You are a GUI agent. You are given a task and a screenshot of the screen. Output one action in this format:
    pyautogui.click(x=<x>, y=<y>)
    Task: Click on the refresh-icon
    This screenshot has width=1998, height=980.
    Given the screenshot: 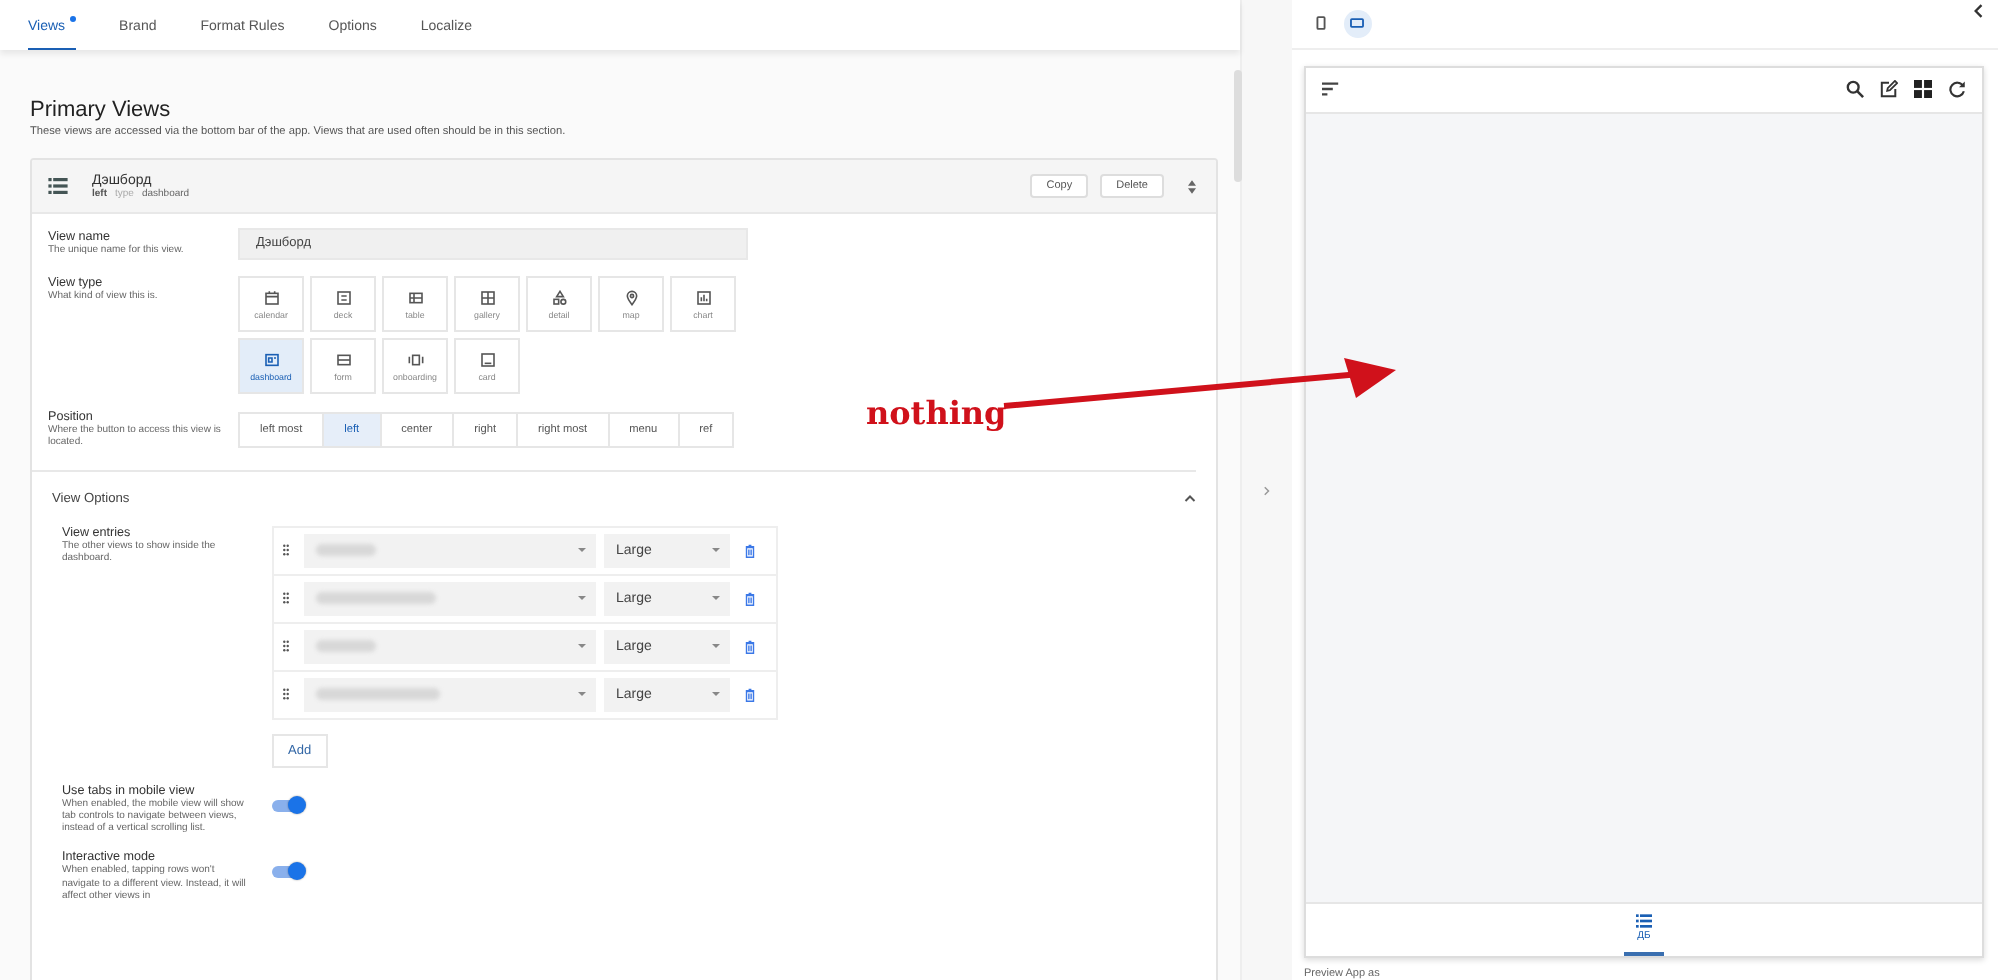 What is the action you would take?
    pyautogui.click(x=1957, y=89)
    